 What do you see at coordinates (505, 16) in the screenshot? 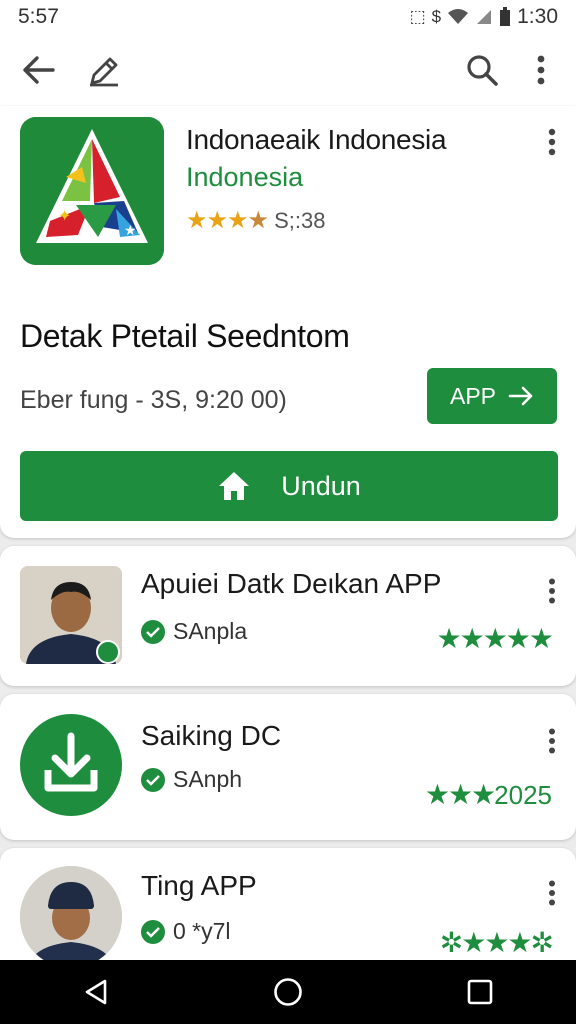
I see `battery-icon` at bounding box center [505, 16].